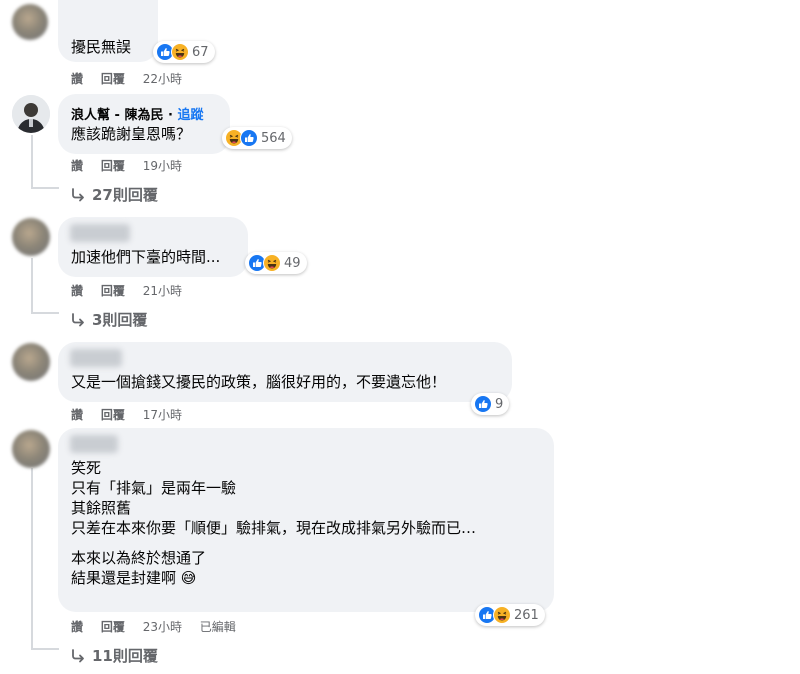 This screenshot has height=674, width=800. What do you see at coordinates (217, 627) in the screenshot?
I see `edited-label: 已編輯` at bounding box center [217, 627].